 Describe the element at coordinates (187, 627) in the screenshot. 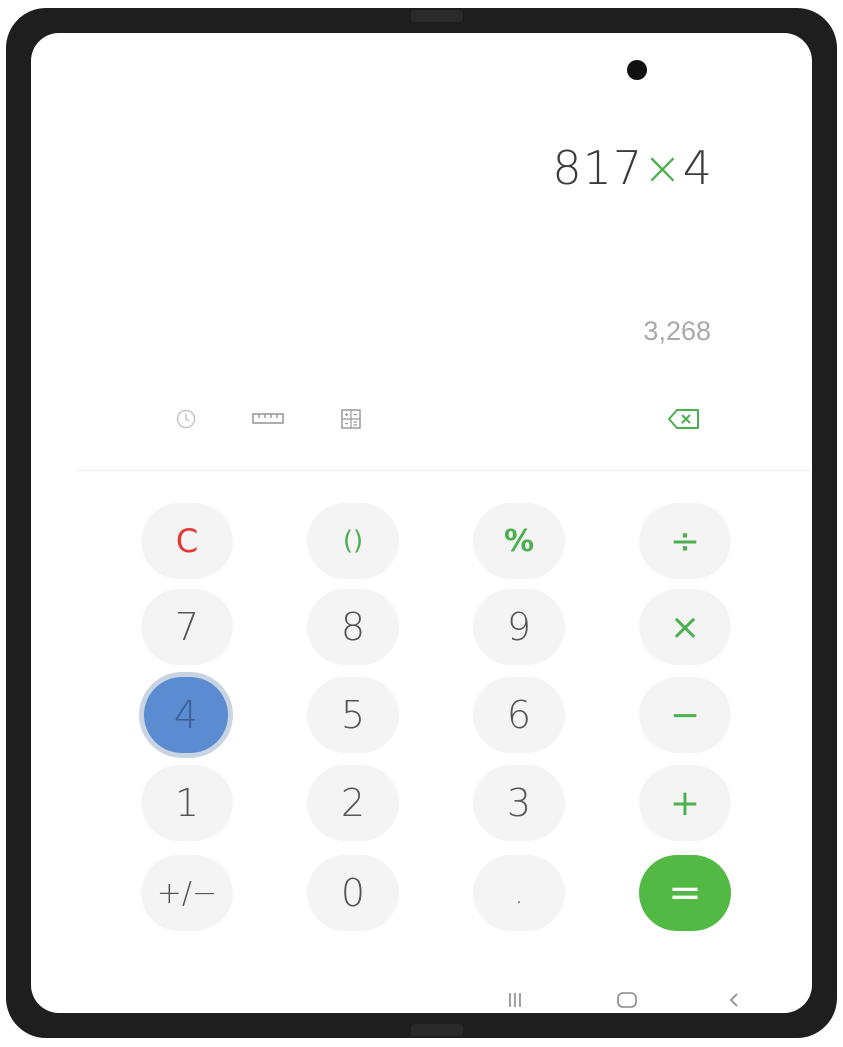

I see `digit-7-button: 7` at that location.